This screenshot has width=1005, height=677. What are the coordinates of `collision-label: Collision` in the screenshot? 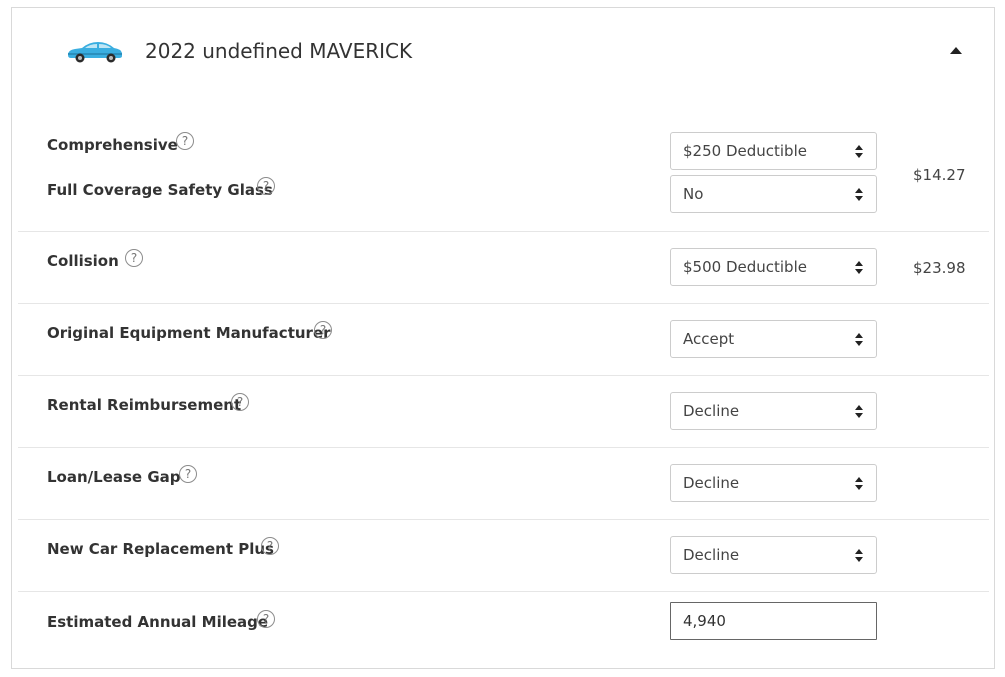 It's located at (83, 261).